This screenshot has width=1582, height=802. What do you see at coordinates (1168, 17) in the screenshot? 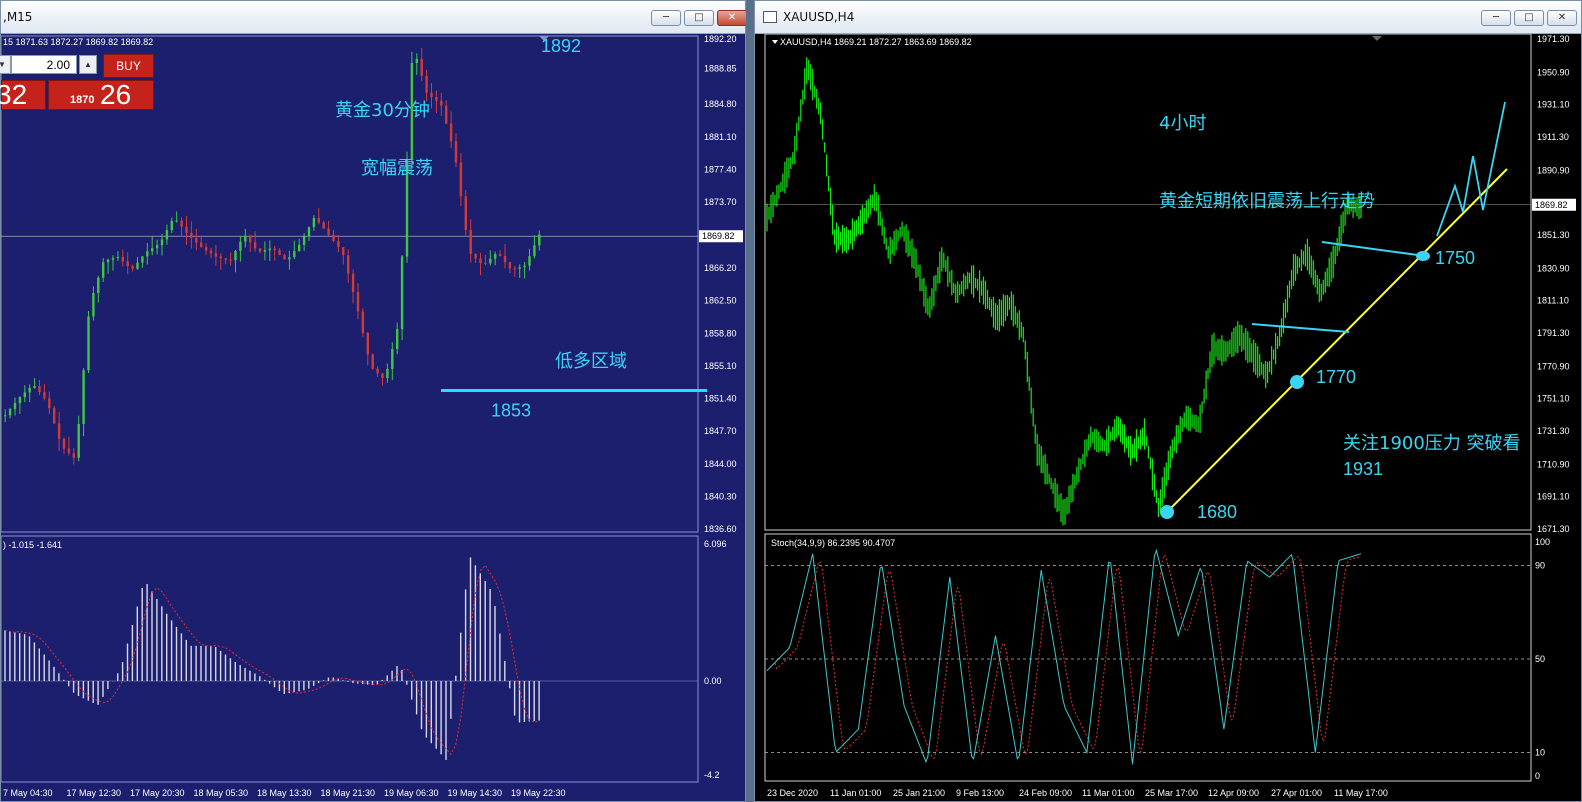
I see `right-window-titlebar: XAUUSD,H4 ─ □ ✕` at bounding box center [1168, 17].